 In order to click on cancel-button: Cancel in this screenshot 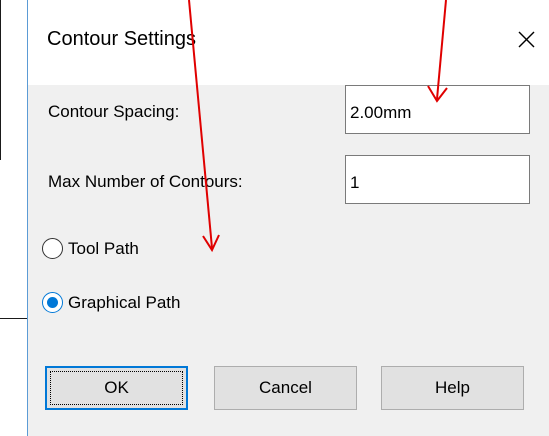, I will do `click(285, 388)`.